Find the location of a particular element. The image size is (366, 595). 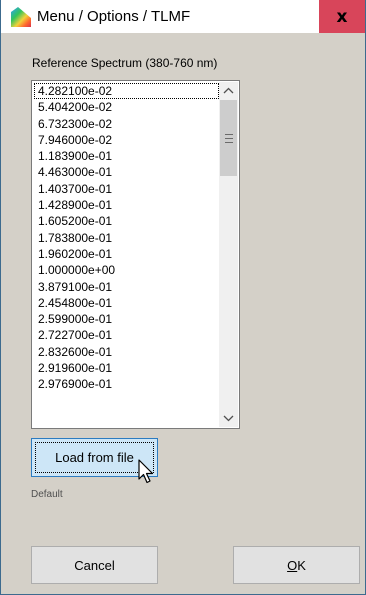

close-button: x is located at coordinates (342, 16).